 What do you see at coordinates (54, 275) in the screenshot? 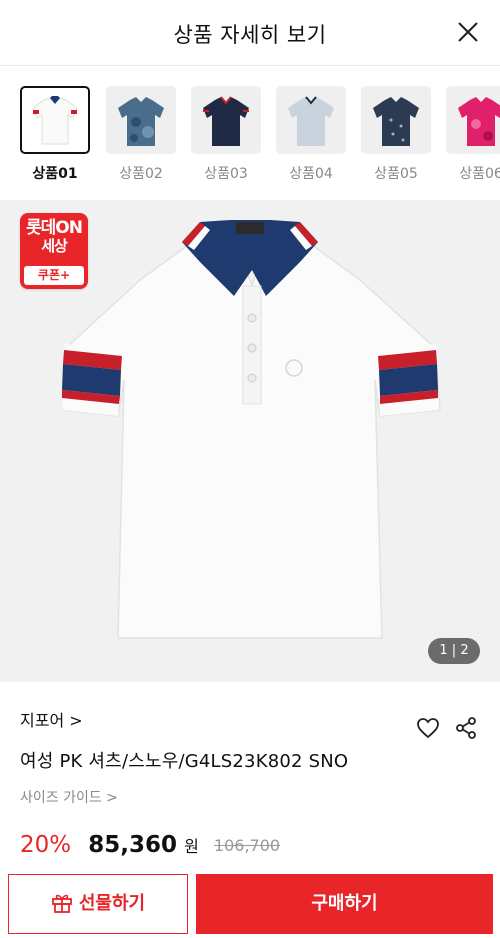
I see `badge-coupon-label: 쿠폰+` at bounding box center [54, 275].